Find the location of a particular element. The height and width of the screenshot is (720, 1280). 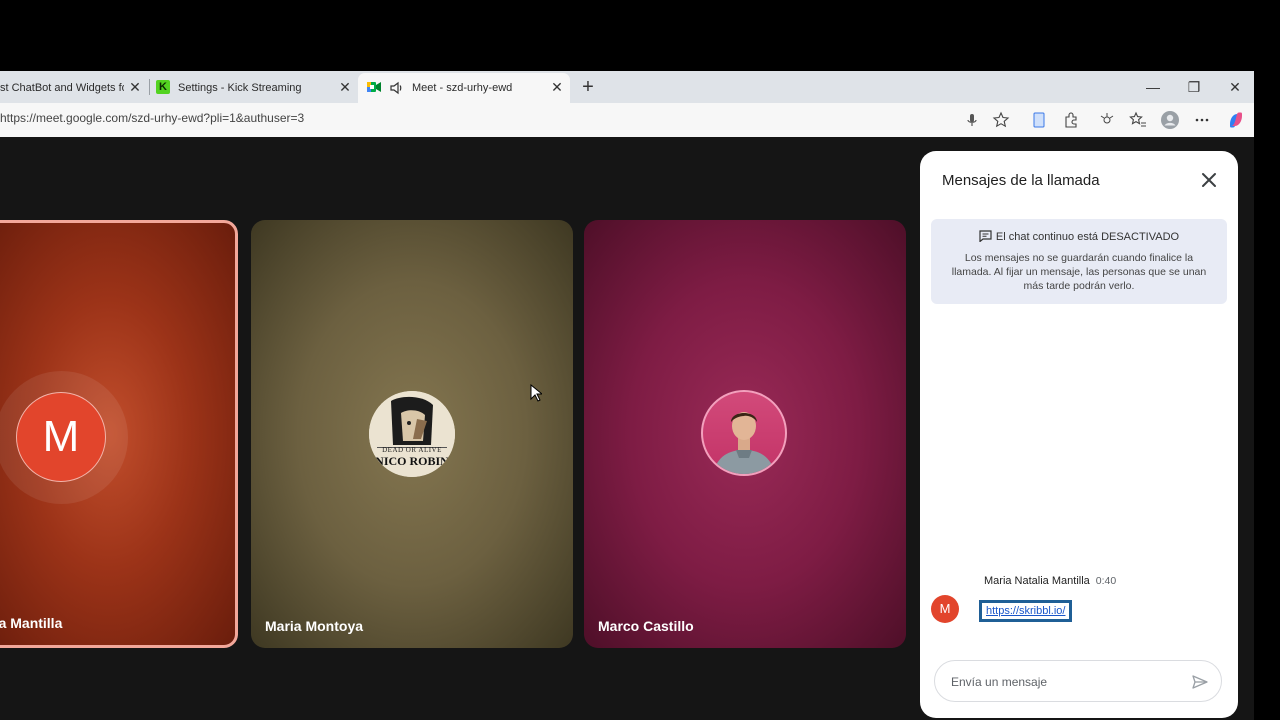

mouse-cursor-icon is located at coordinates (536, 393).